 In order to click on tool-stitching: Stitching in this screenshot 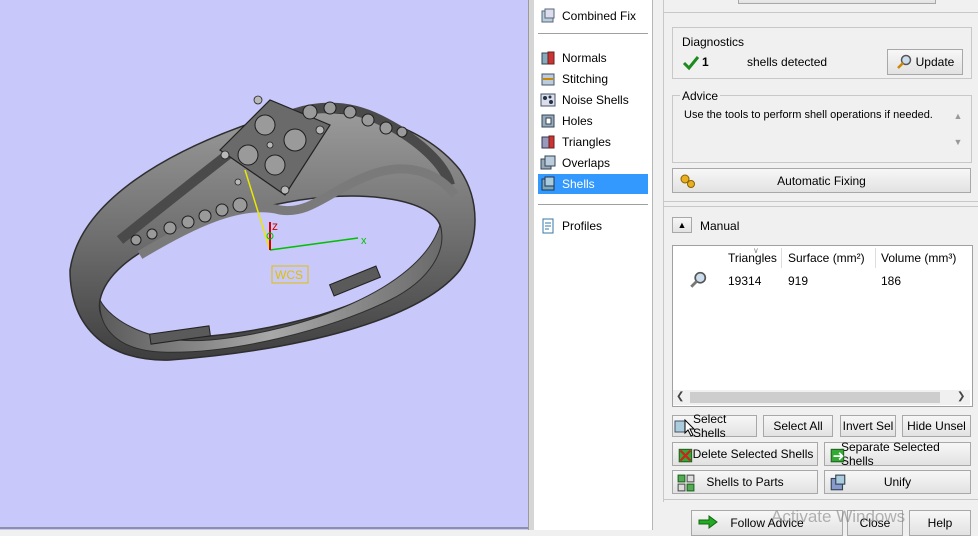, I will do `click(593, 79)`.